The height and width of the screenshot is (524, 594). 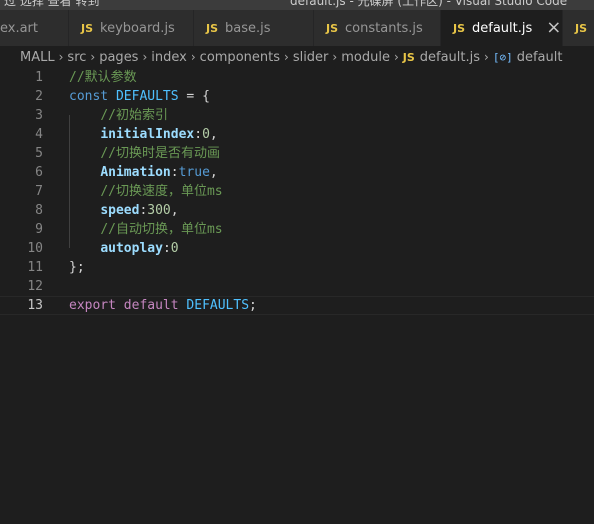 What do you see at coordinates (169, 57) in the screenshot?
I see `breadcrumb-item: index` at bounding box center [169, 57].